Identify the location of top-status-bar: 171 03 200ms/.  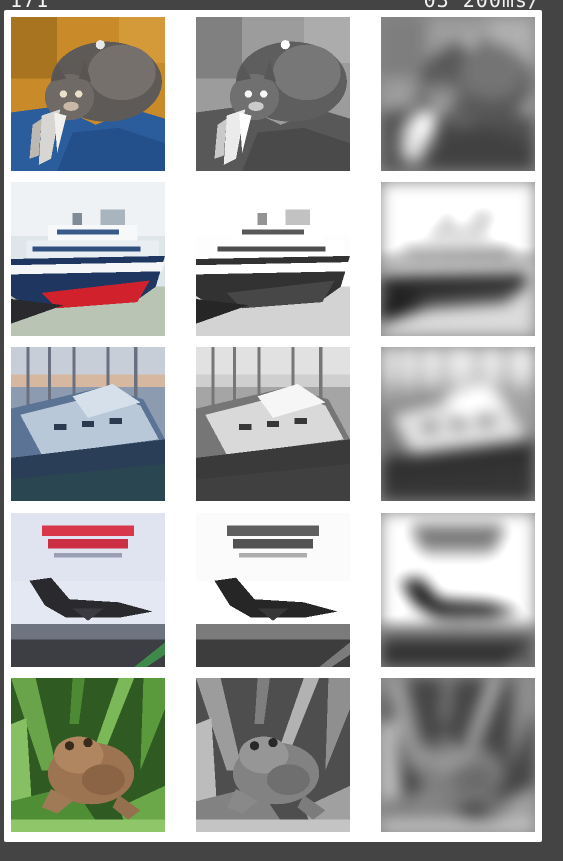
(281, 5).